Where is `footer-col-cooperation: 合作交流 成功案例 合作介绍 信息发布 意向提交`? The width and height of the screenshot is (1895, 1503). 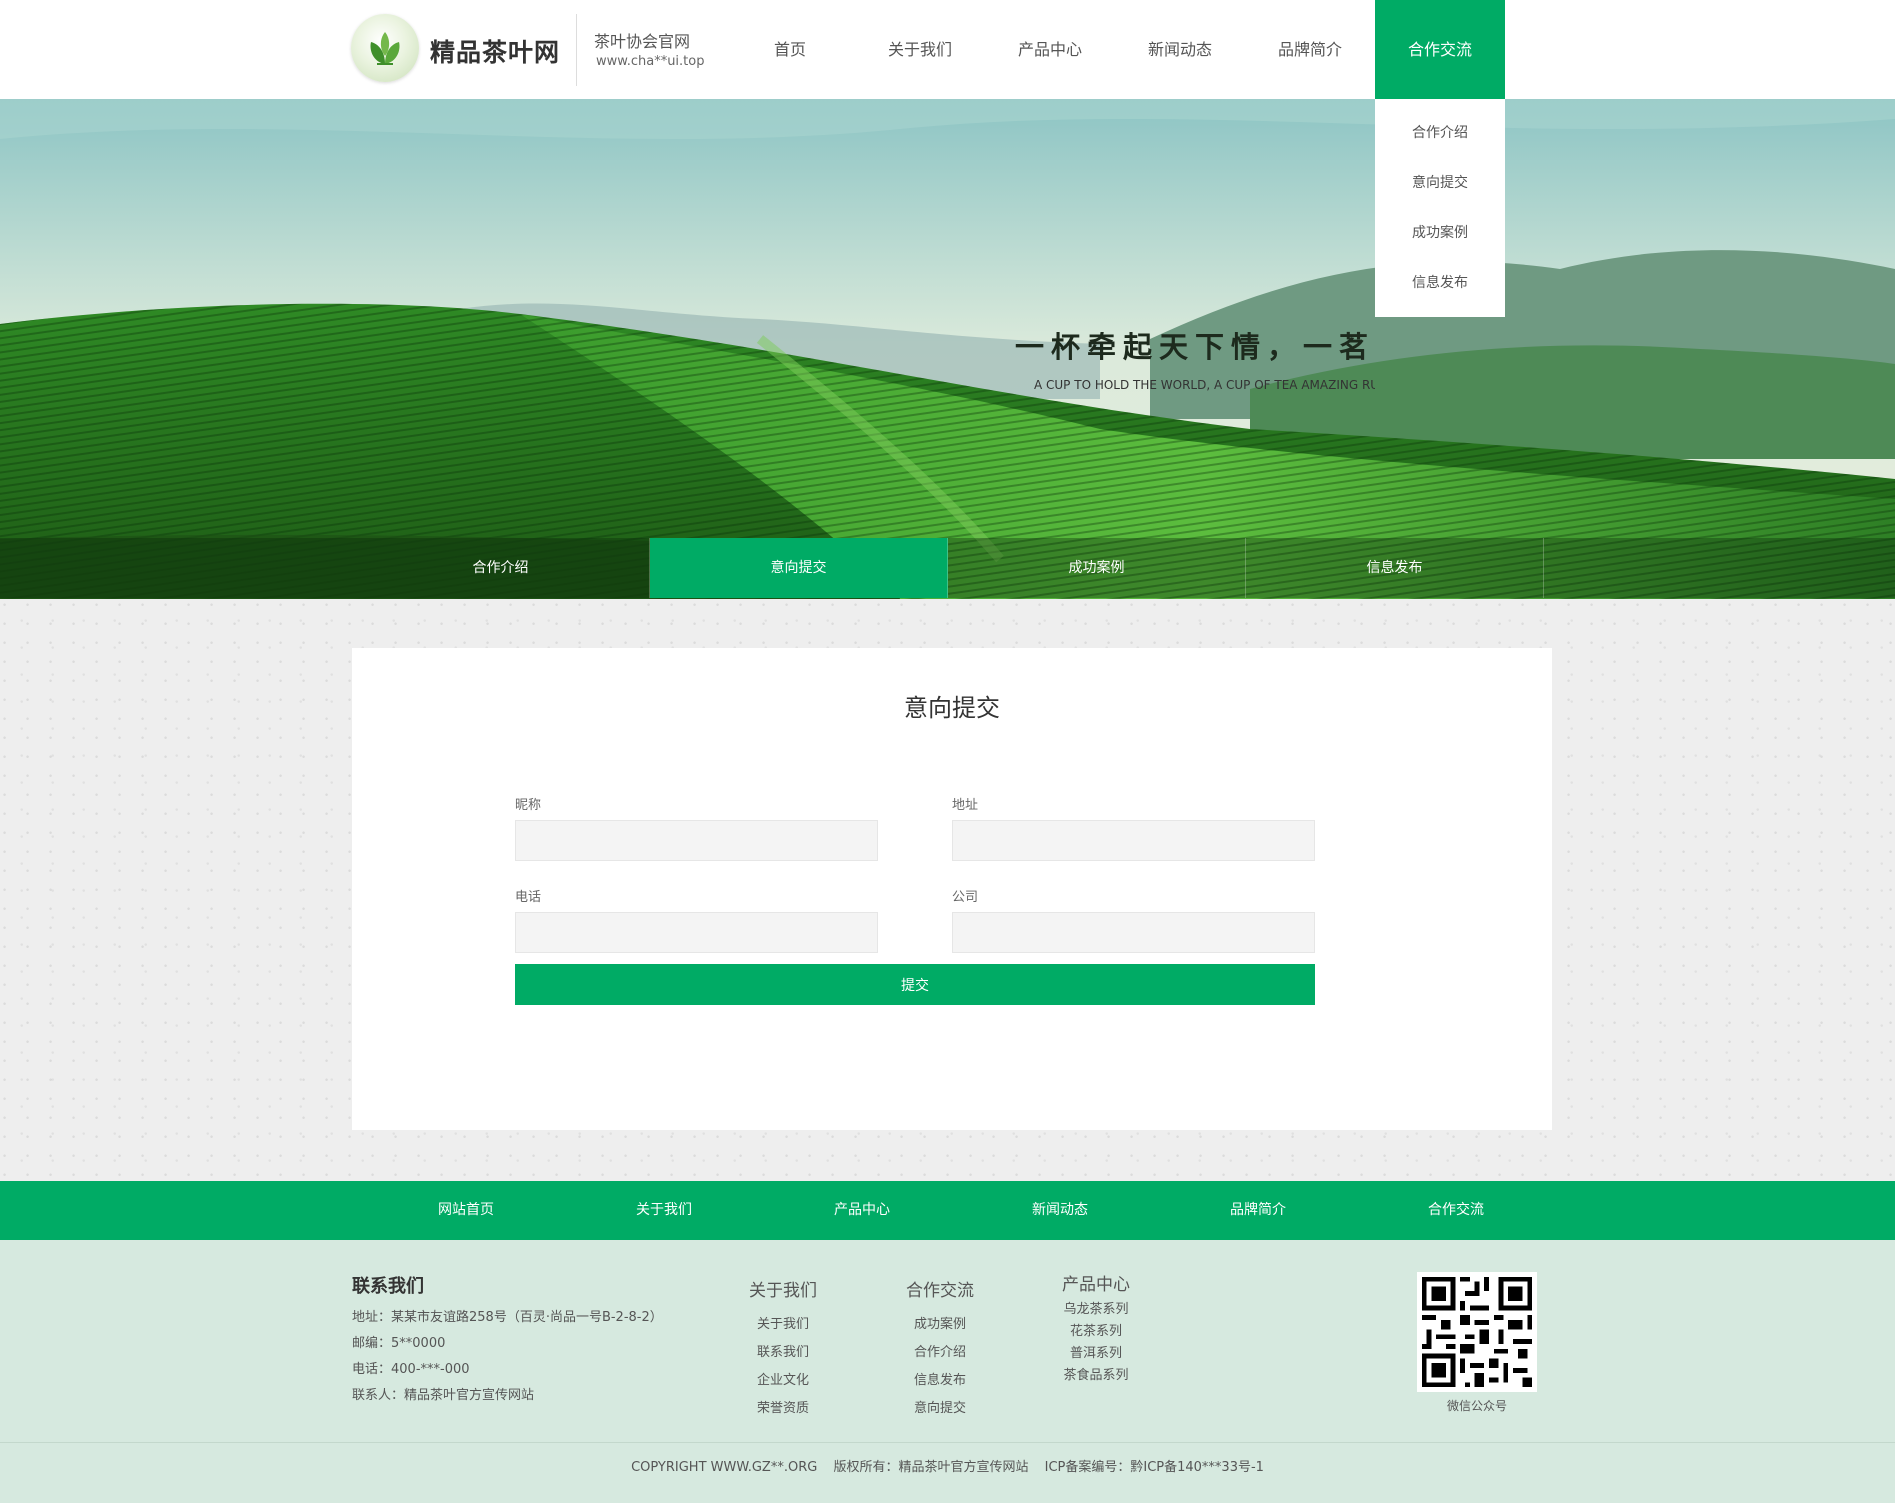
footer-col-cooperation: 合作交流 成功案例 合作介绍 信息发布 意向提交 is located at coordinates (940, 1349).